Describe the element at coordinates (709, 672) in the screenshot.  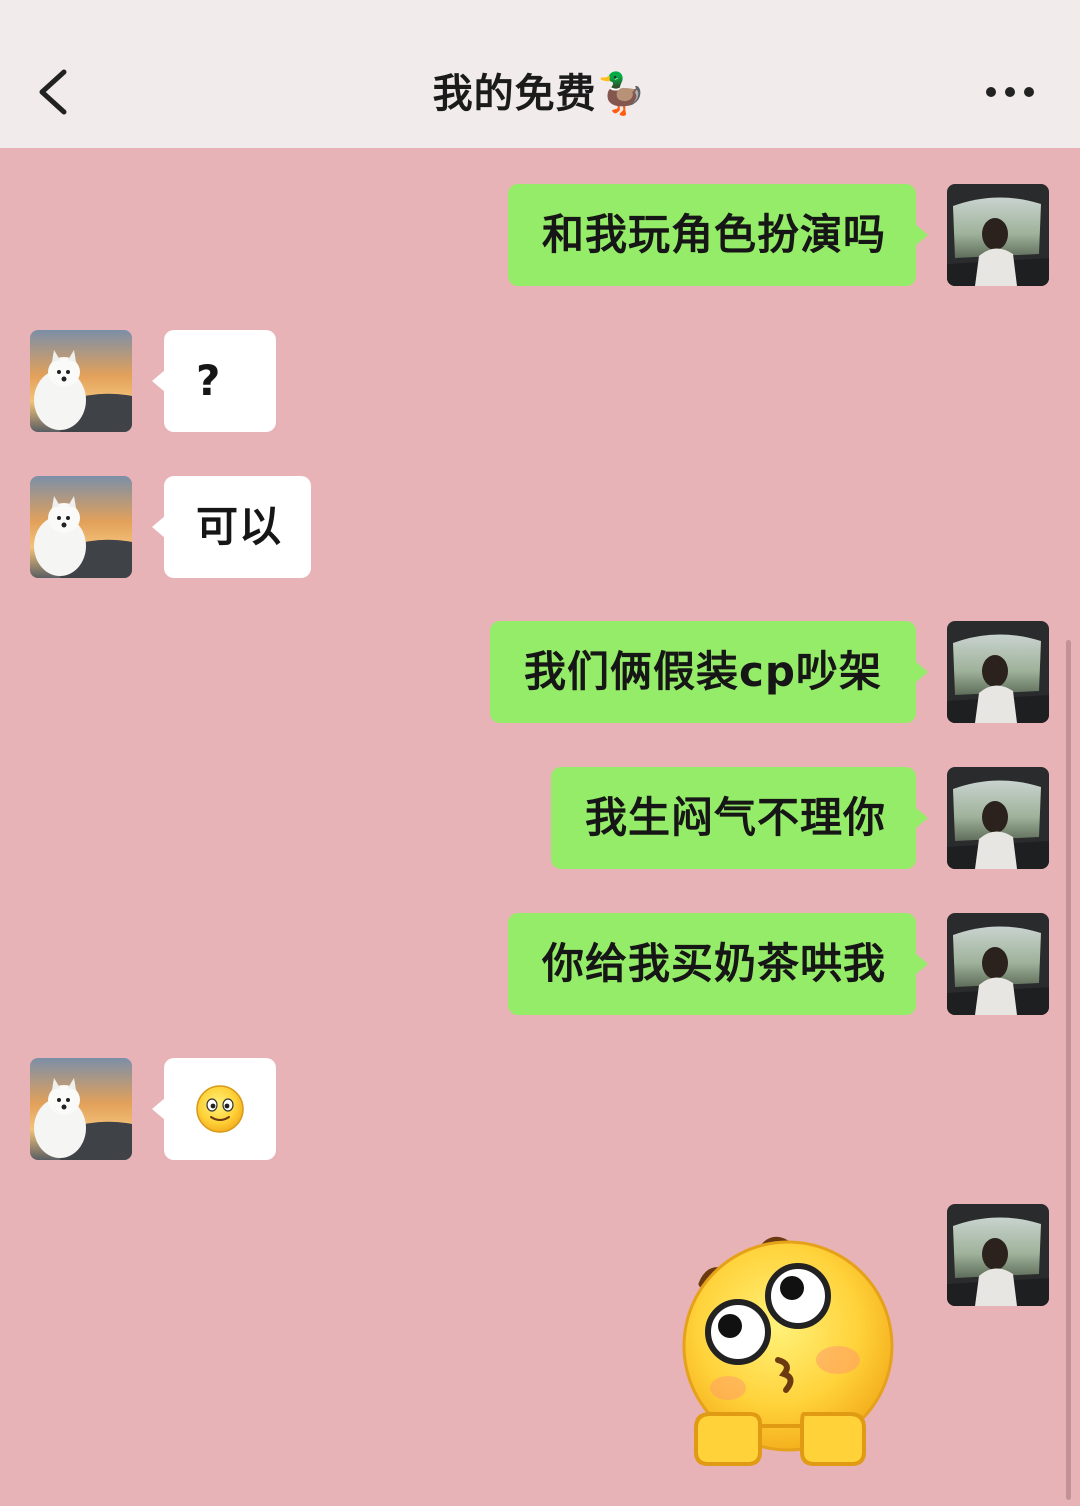
I see `message-bubble-sent: 我们俩假装cp吵架` at that location.